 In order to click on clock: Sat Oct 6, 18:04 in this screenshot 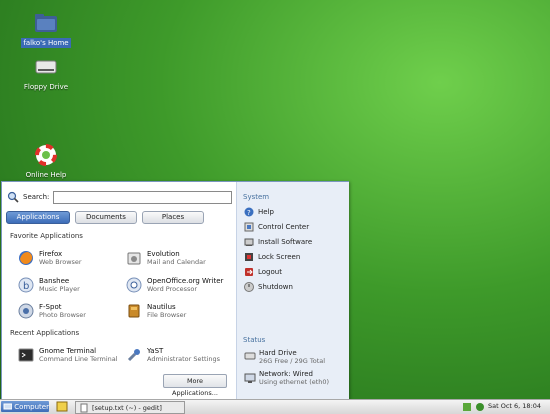, I will do `click(514, 406)`.